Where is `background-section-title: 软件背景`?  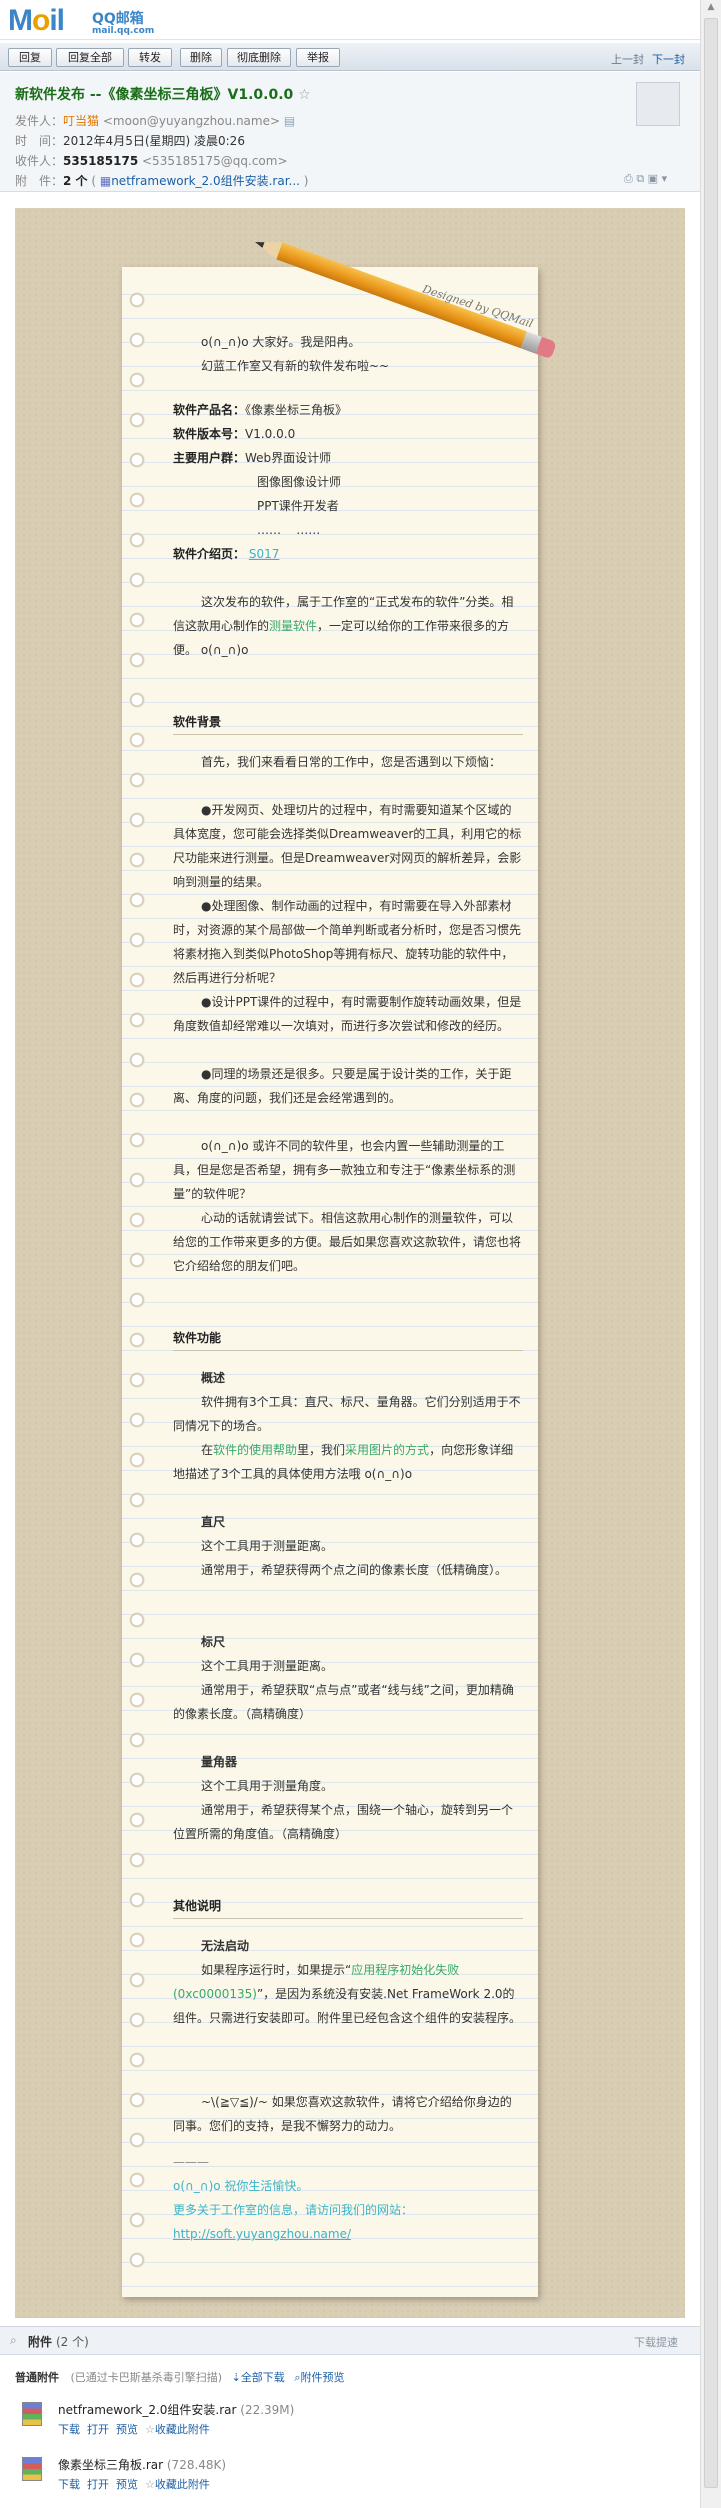
background-section-title: 软件背景 is located at coordinates (348, 722).